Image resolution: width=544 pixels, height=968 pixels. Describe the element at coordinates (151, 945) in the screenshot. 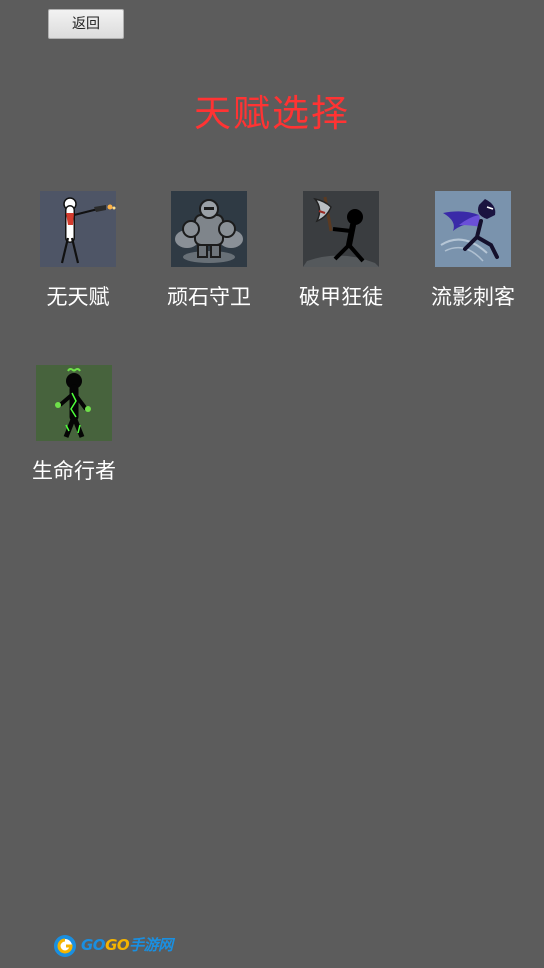

I see `logo-suffix: 手游网` at that location.